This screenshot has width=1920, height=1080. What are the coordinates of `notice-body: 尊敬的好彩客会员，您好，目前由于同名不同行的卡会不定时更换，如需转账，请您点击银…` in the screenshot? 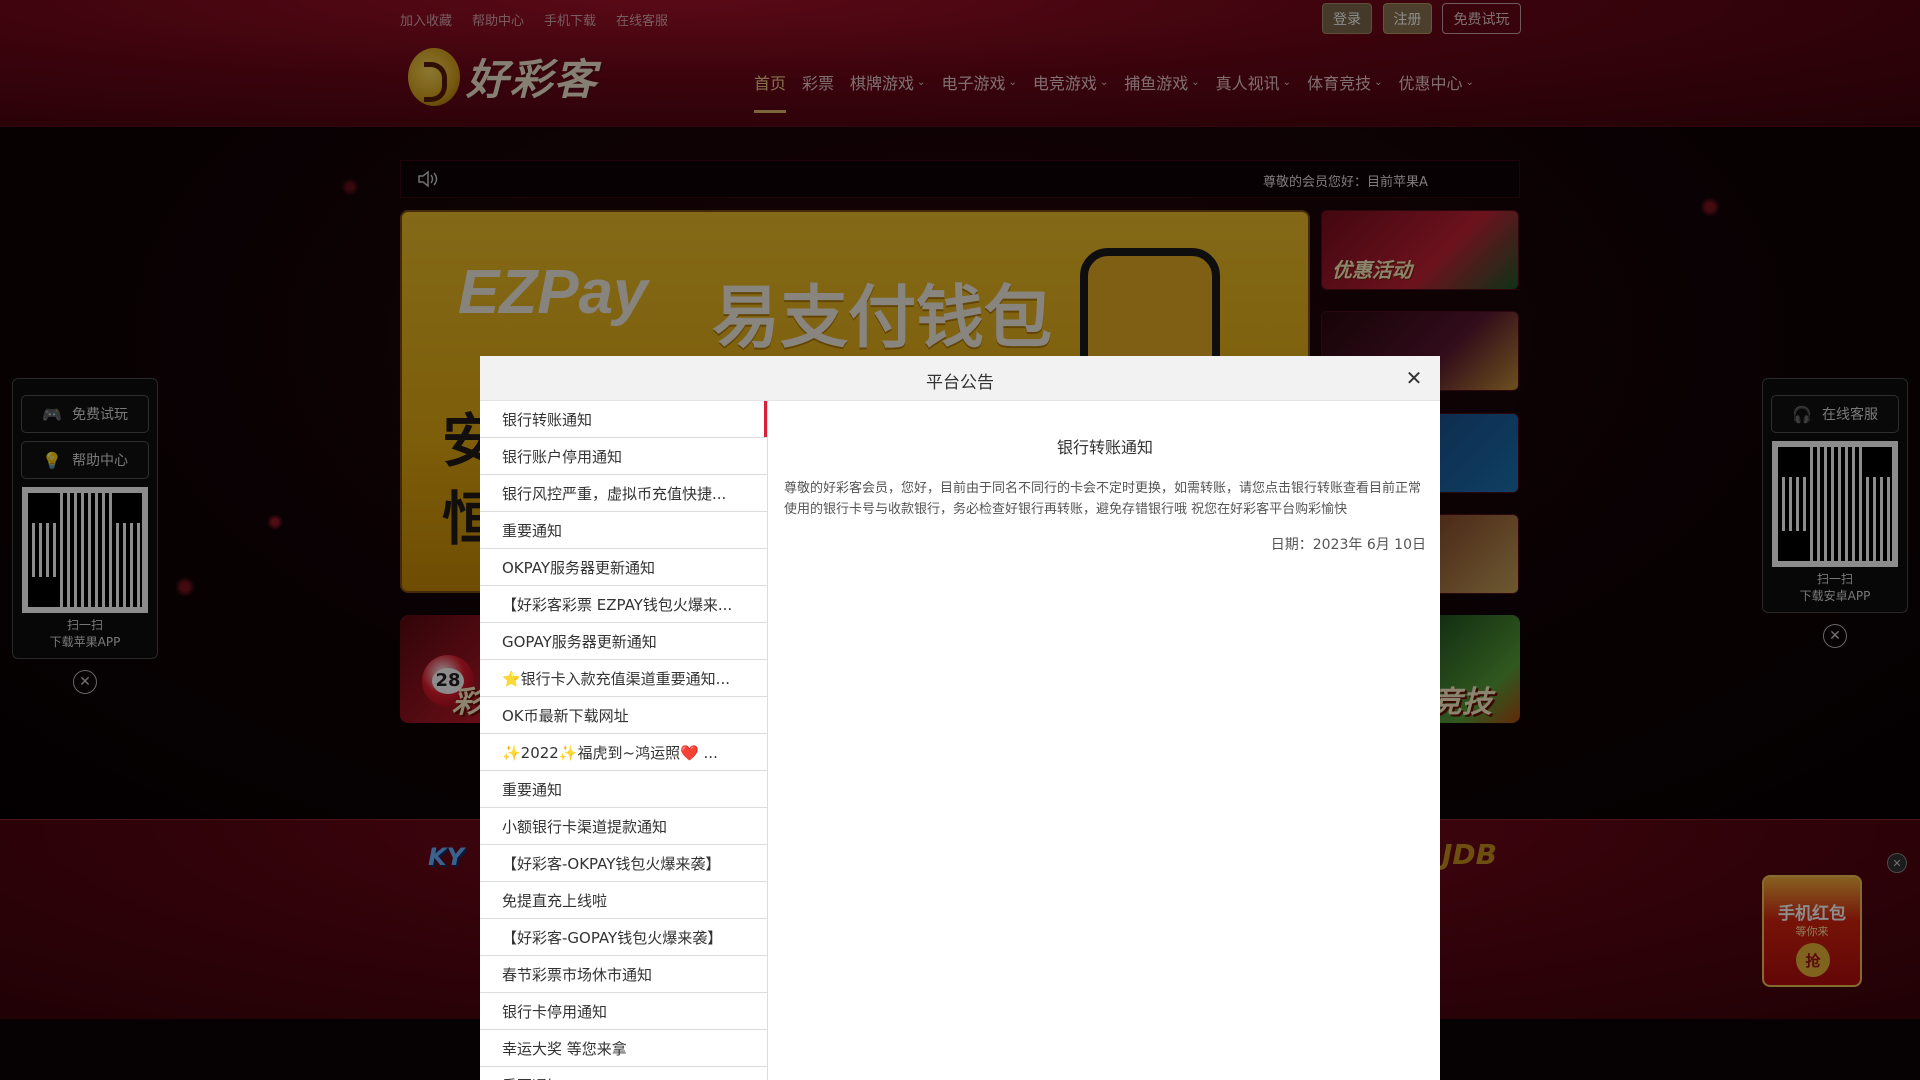 It's located at (1103, 499).